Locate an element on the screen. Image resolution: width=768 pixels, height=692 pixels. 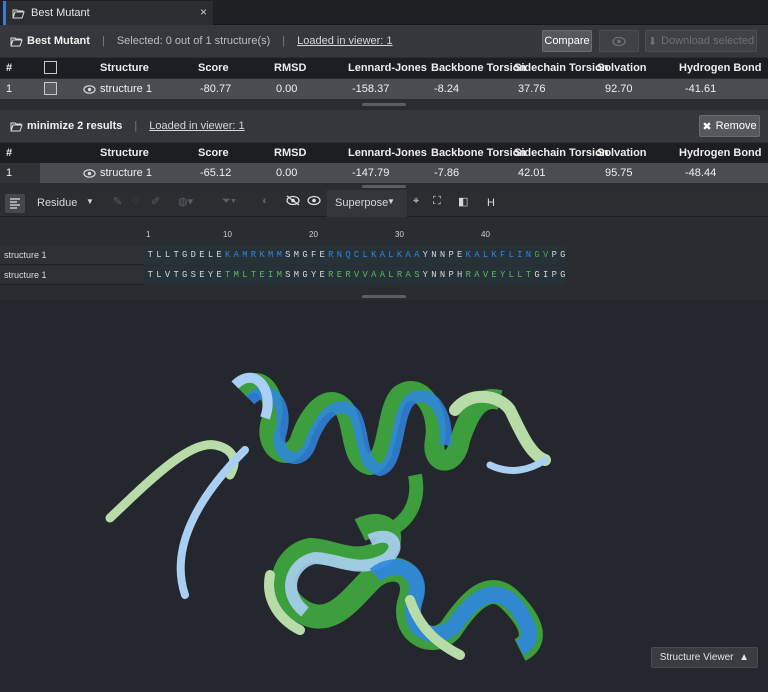
column-header-sidechain-torsion: Sidechain Torsion is located at coordinates (561, 153).